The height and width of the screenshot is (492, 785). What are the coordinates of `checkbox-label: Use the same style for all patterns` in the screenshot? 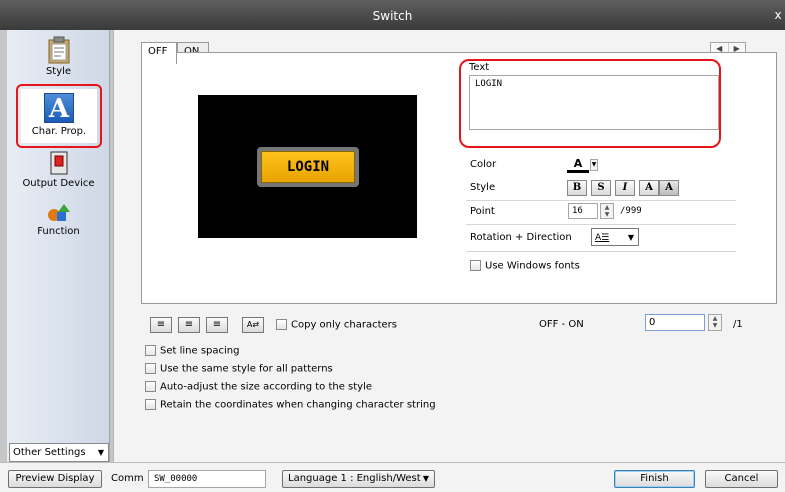 It's located at (246, 369).